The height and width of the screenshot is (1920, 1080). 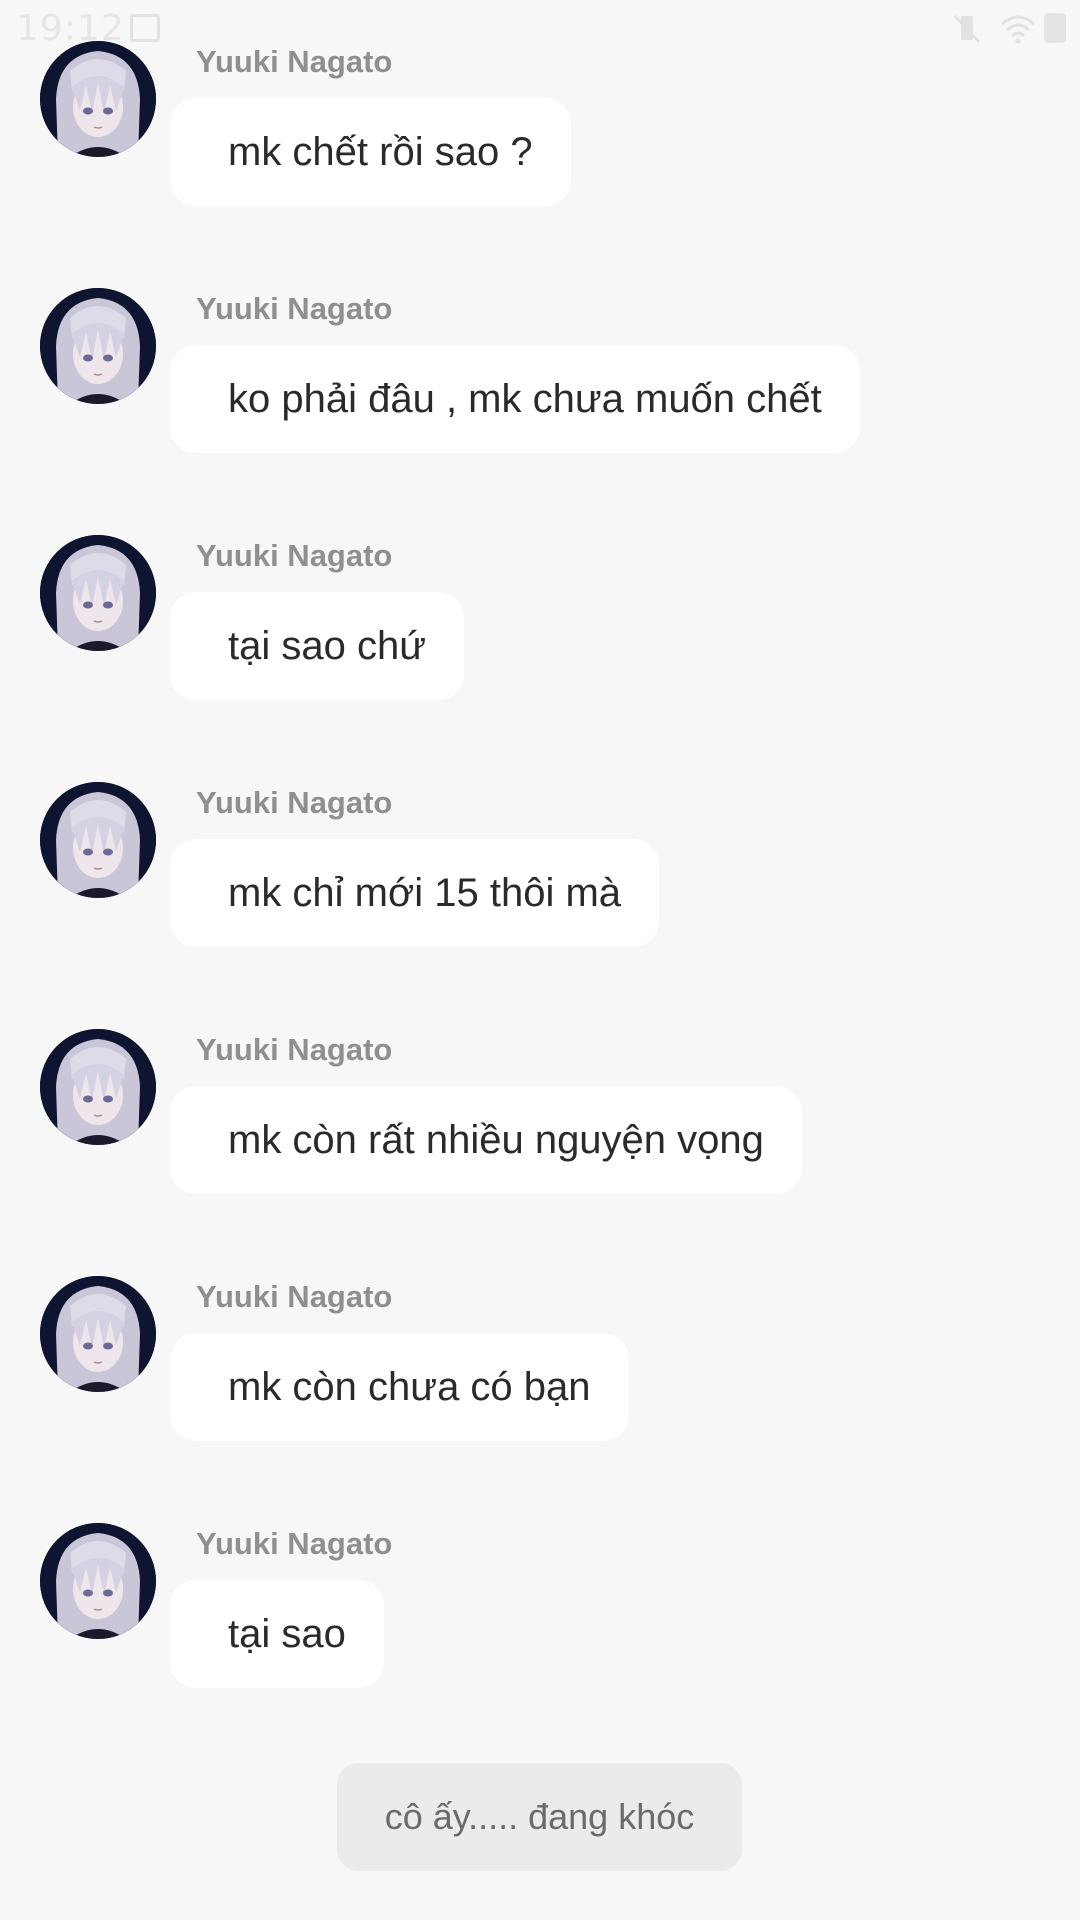 I want to click on chat-message: Yuuki Nagato mk chỉ mới 15 thôi mà, so click(x=540, y=847).